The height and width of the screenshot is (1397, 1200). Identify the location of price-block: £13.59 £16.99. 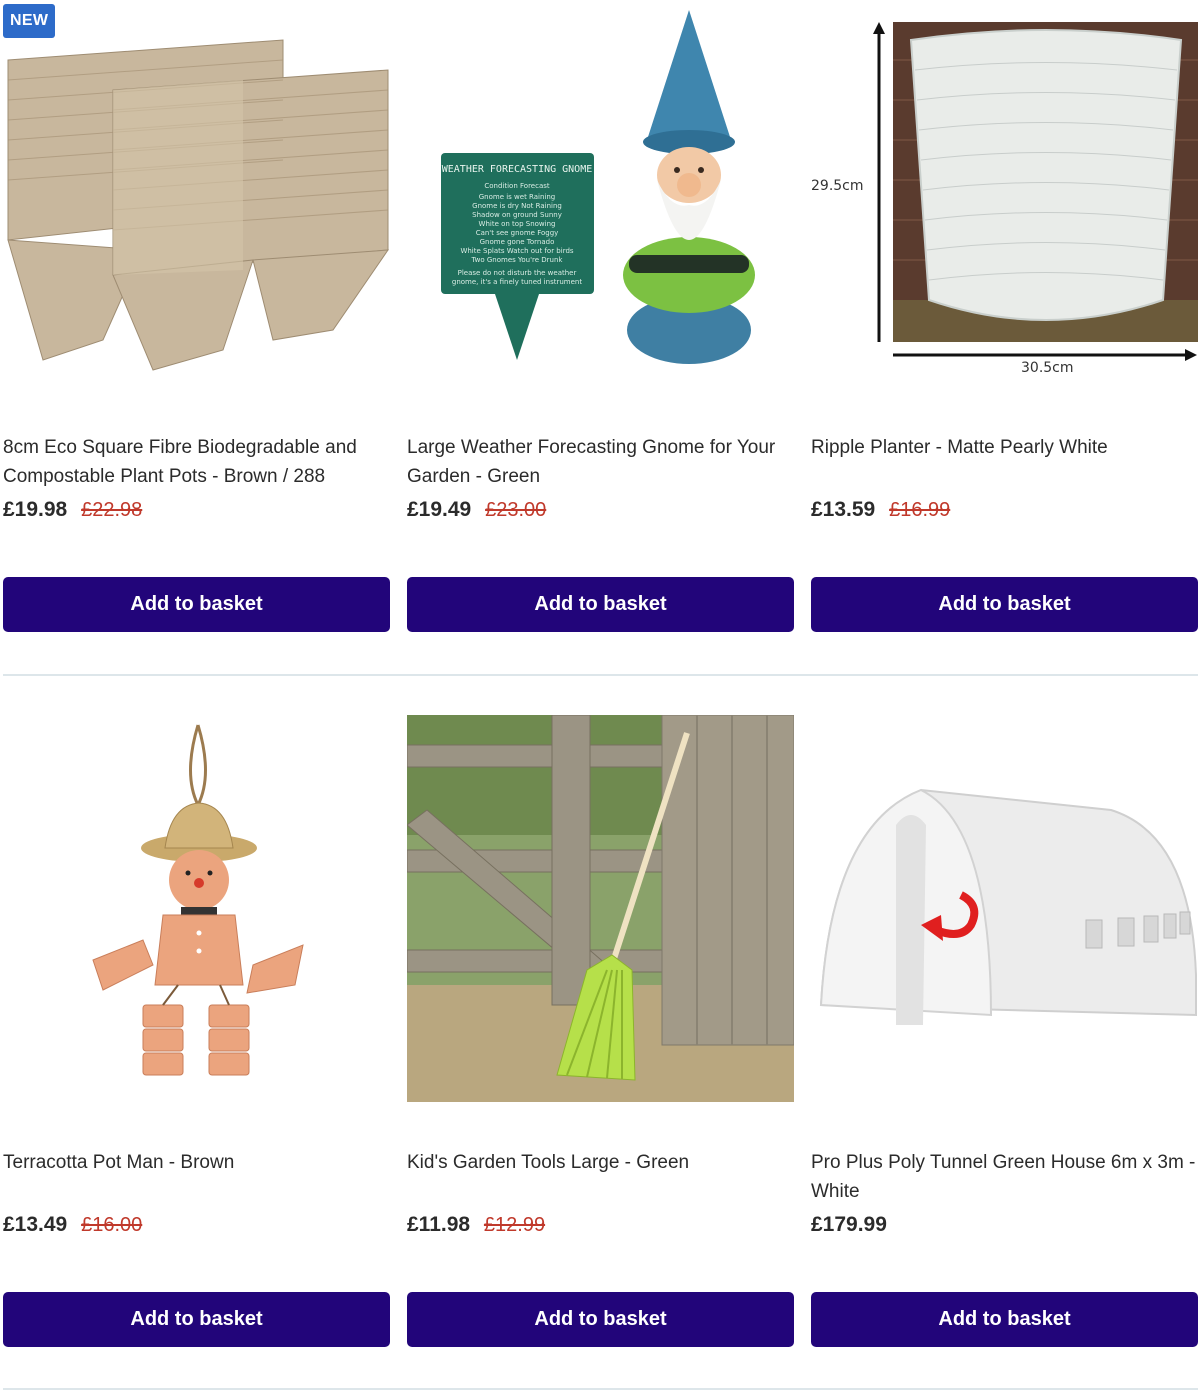
(880, 510).